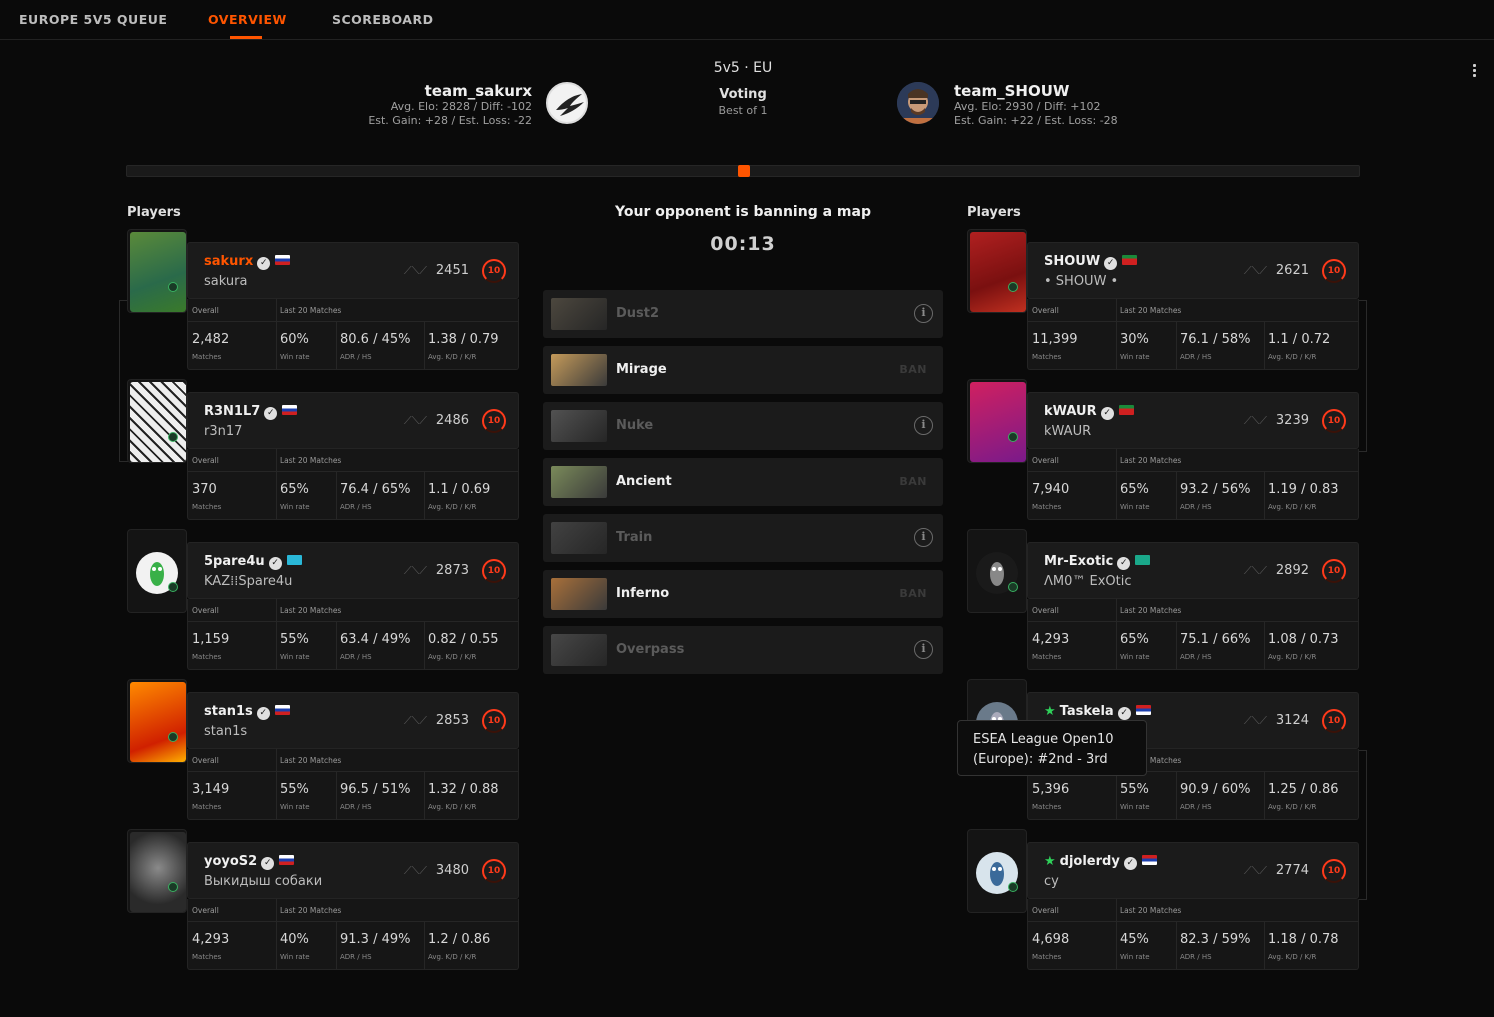 The image size is (1494, 1017). Describe the element at coordinates (1474, 72) in the screenshot. I see `more-options-icon` at that location.